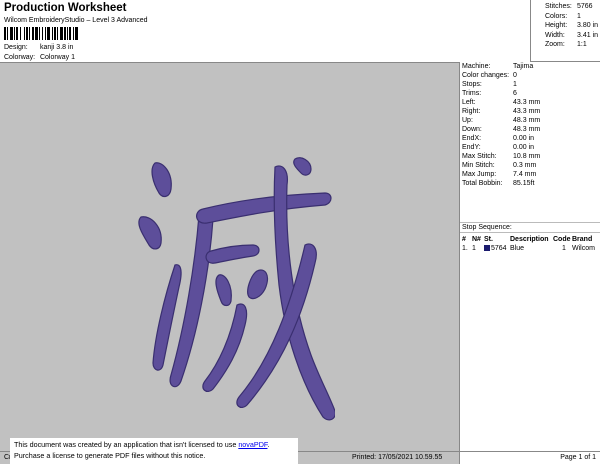  I want to click on printed-timestamp: Printed: 17/05/2021 10.59.55, so click(397, 457).